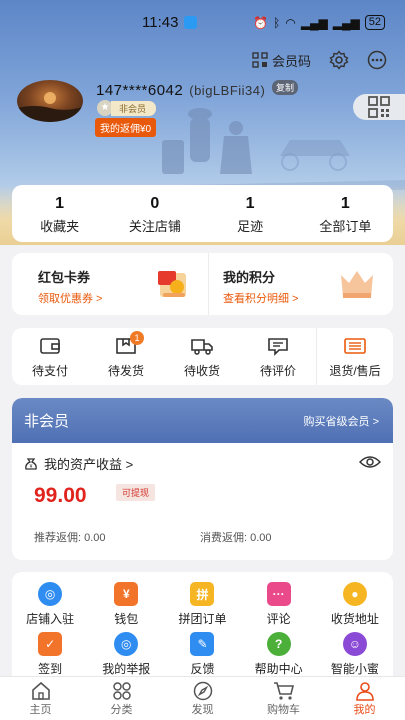 This screenshot has height=720, width=405. What do you see at coordinates (50, 107) in the screenshot?
I see `avatar-image` at bounding box center [50, 107].